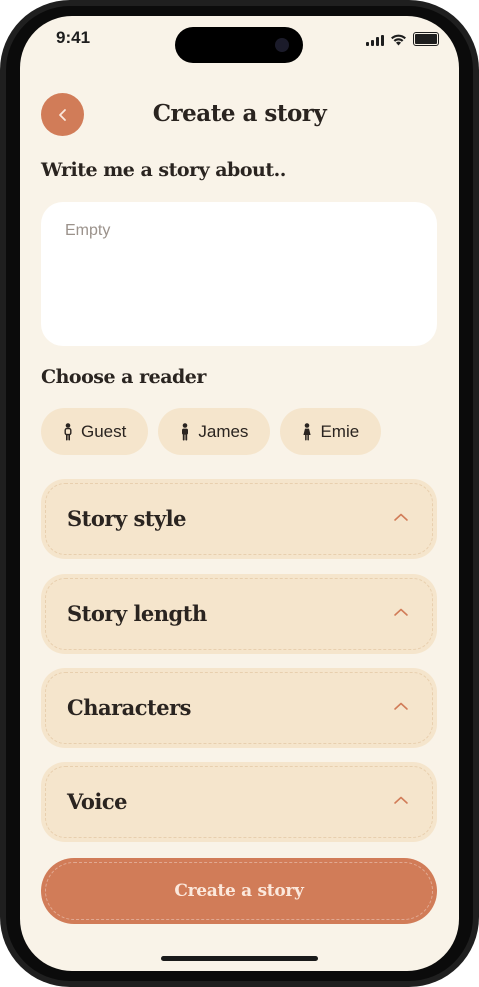 The width and height of the screenshot is (479, 987). I want to click on reader-chip-label: Guest, so click(104, 431).